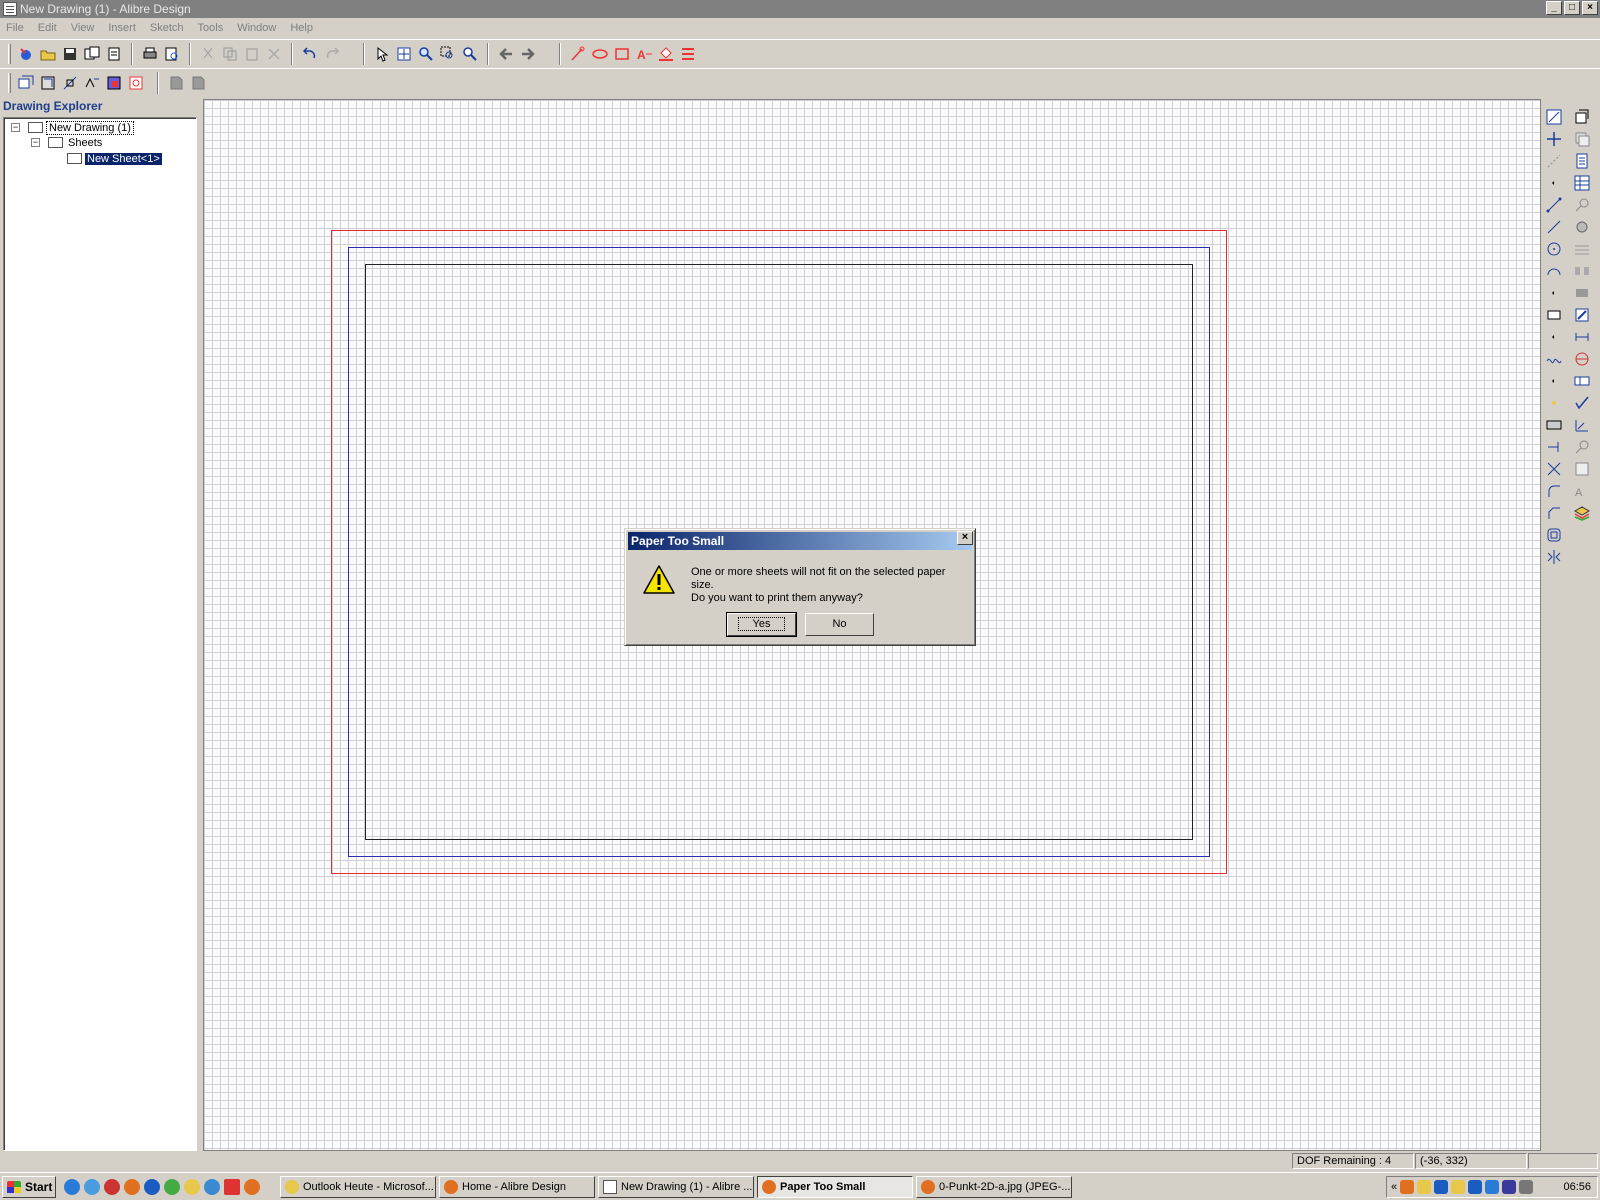  Describe the element at coordinates (332, 54) in the screenshot. I see `redo-icon` at that location.